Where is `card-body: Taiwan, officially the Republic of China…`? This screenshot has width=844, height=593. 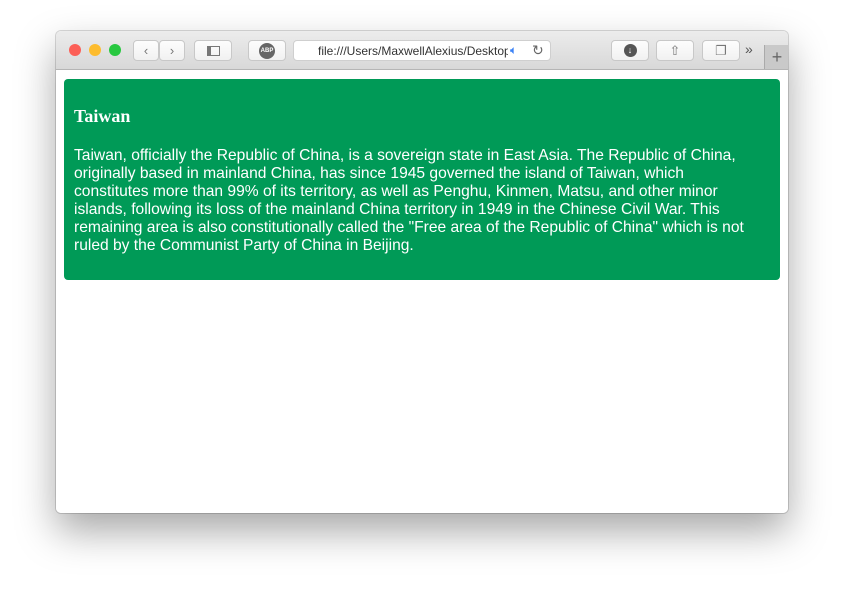 card-body: Taiwan, officially the Republic of China… is located at coordinates (409, 201).